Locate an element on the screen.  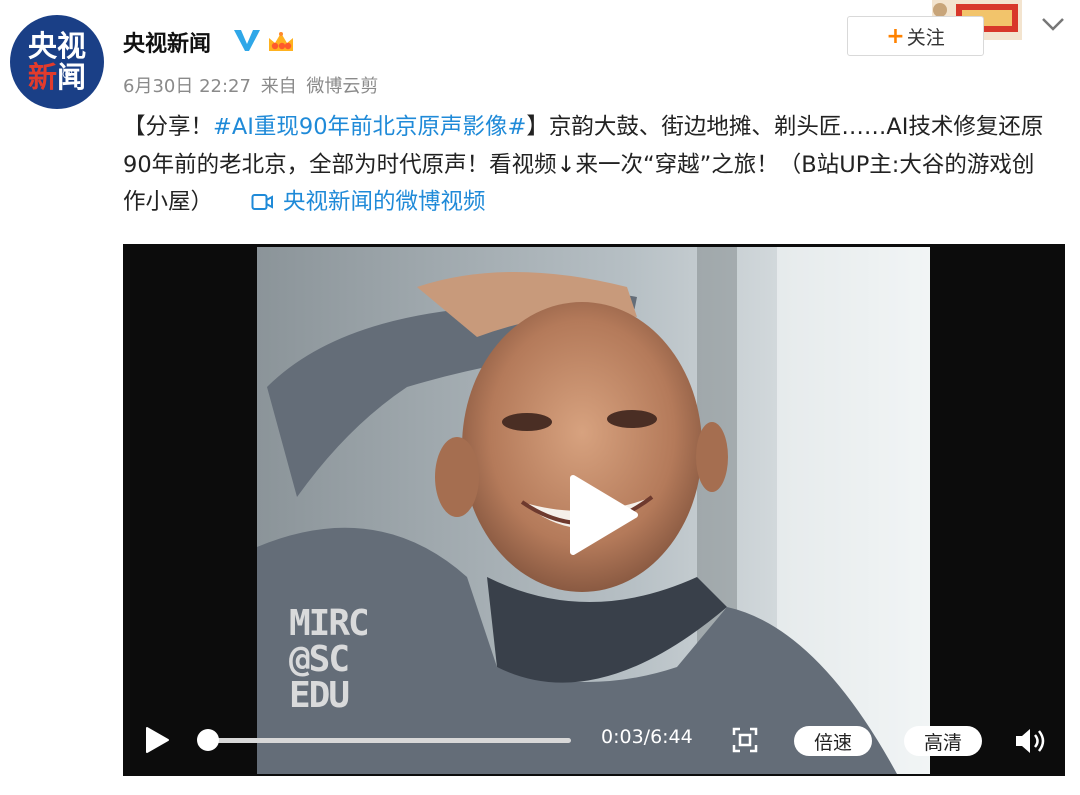
fullscreen-icon is located at coordinates (745, 740).